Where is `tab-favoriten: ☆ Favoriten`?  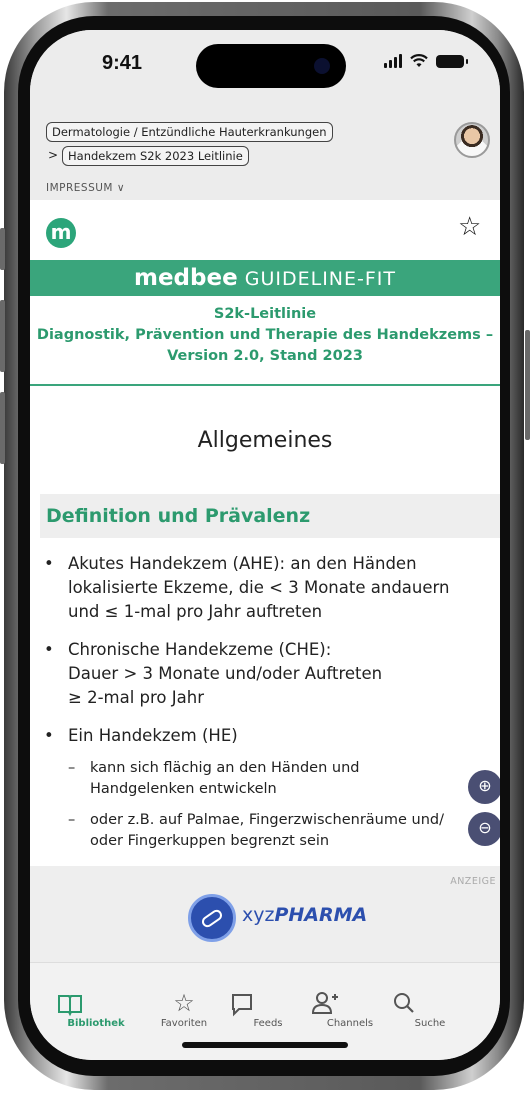
tab-favoriten: ☆ Favoriten is located at coordinates (184, 1008).